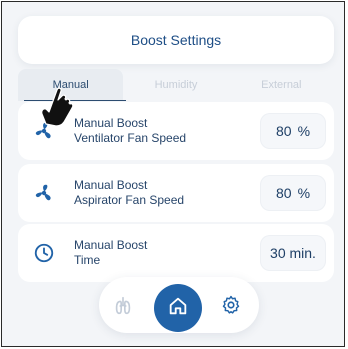 The height and width of the screenshot is (349, 348). What do you see at coordinates (281, 85) in the screenshot?
I see `tab-external: External` at bounding box center [281, 85].